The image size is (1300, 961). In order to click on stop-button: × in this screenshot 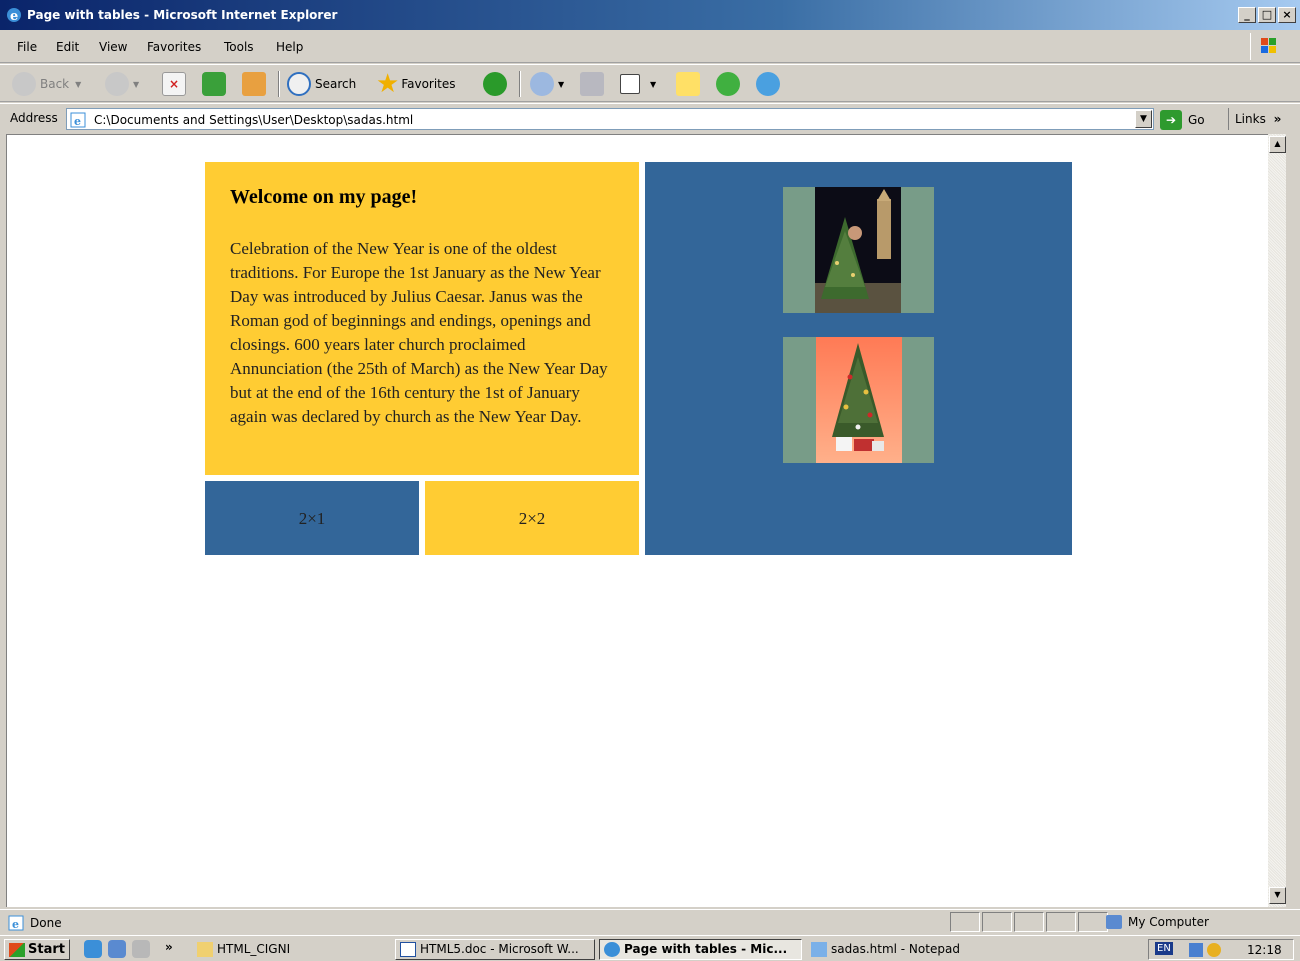, I will do `click(176, 84)`.